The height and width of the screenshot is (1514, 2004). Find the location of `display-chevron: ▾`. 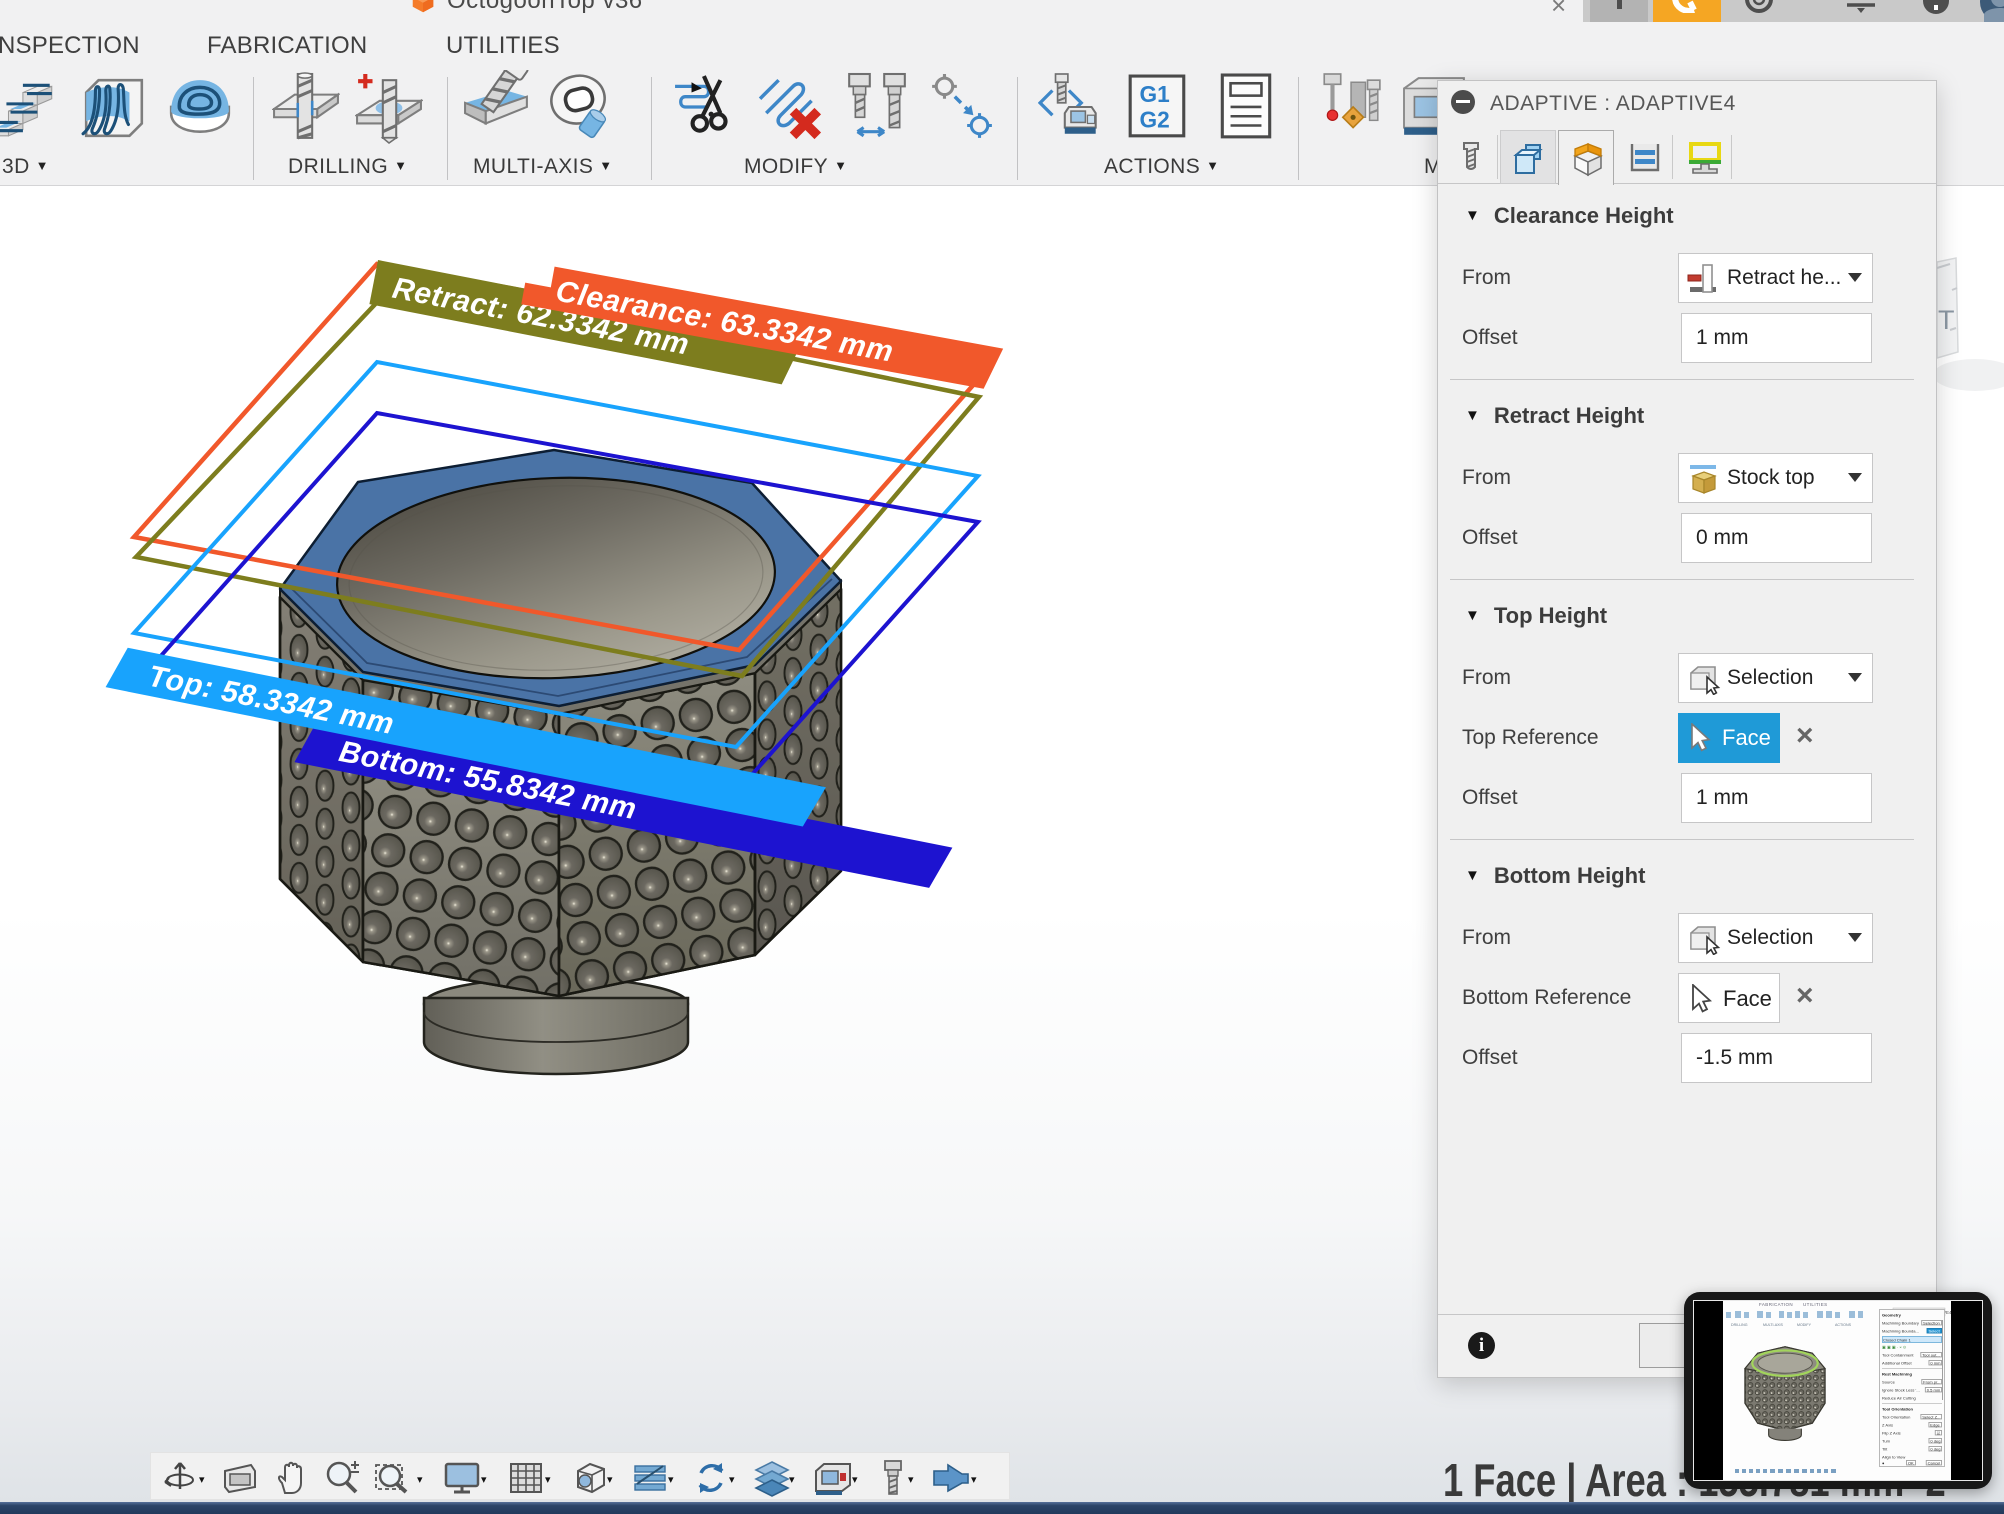

display-chevron: ▾ is located at coordinates (484, 1479).